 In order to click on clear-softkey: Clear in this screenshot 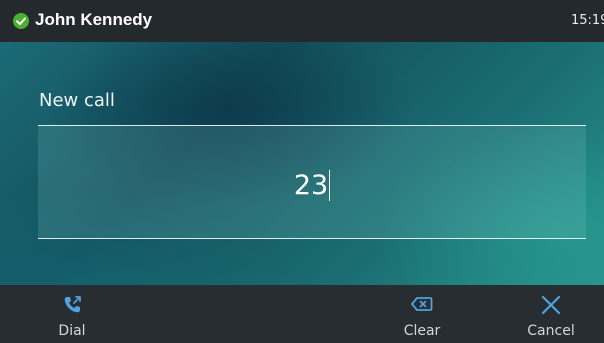, I will do `click(422, 314)`.